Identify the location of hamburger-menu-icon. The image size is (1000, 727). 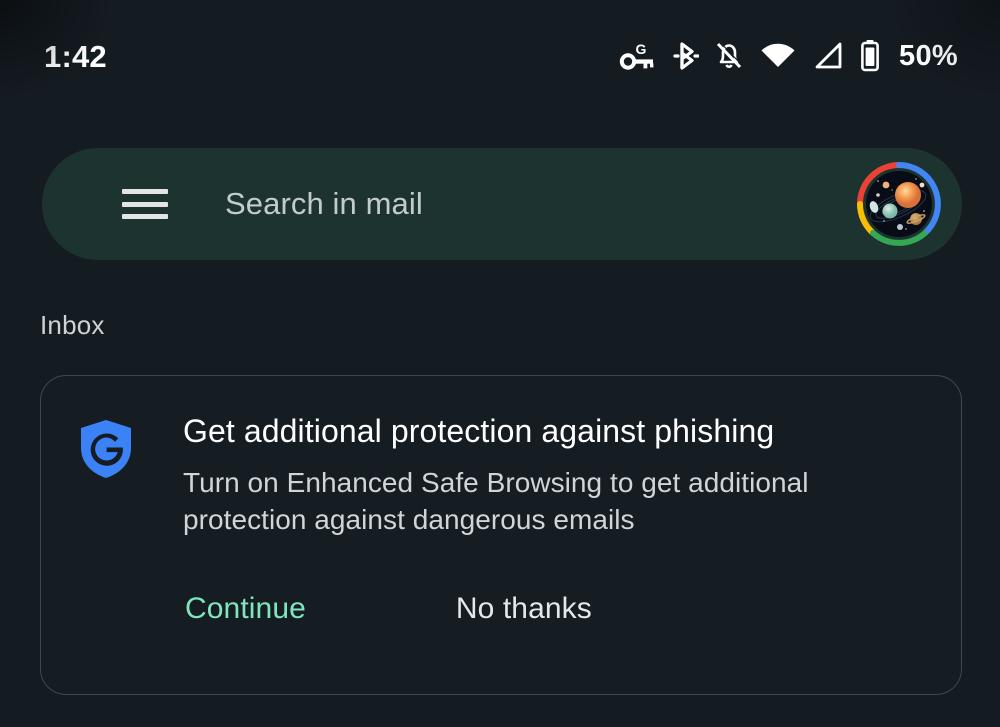
(145, 204).